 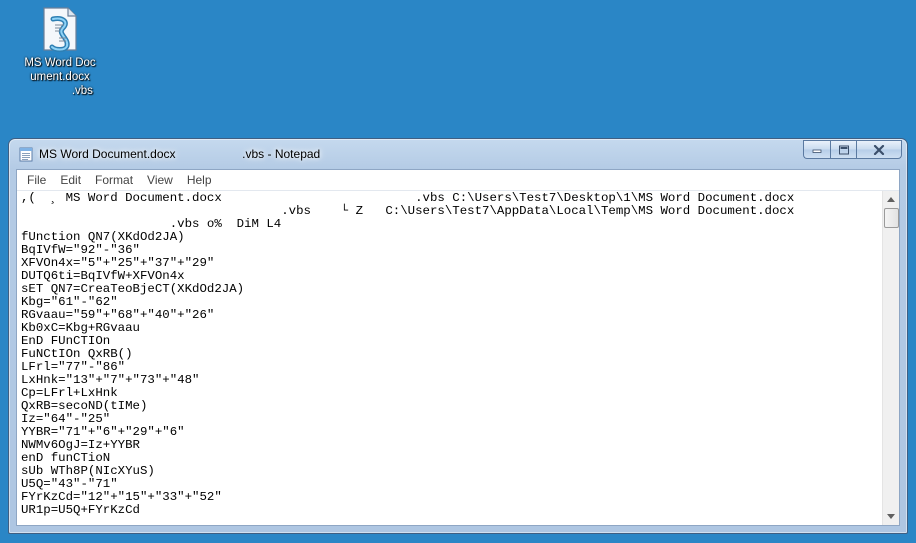 What do you see at coordinates (458, 180) in the screenshot?
I see `menu-bar: File Edit Format View Help` at bounding box center [458, 180].